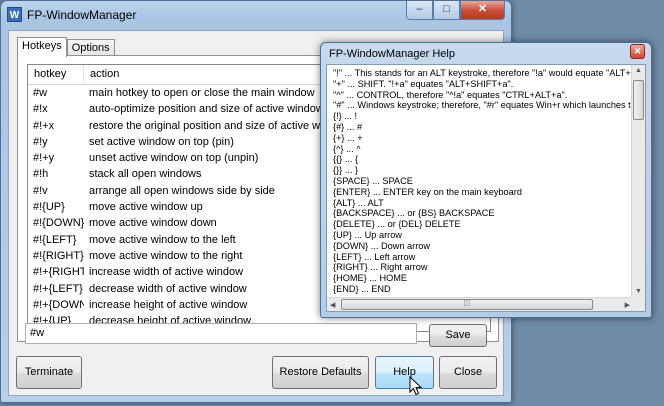 This screenshot has height=406, width=664. I want to click on window-title: FP-WindowManager, so click(82, 15).